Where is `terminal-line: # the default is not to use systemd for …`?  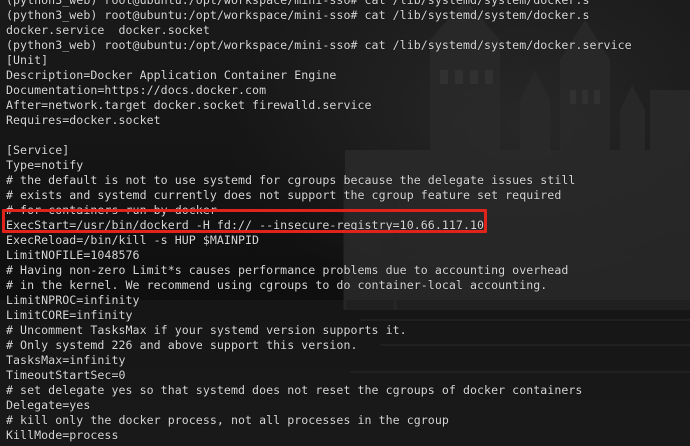 terminal-line: # the default is not to use systemd for … is located at coordinates (291, 180).